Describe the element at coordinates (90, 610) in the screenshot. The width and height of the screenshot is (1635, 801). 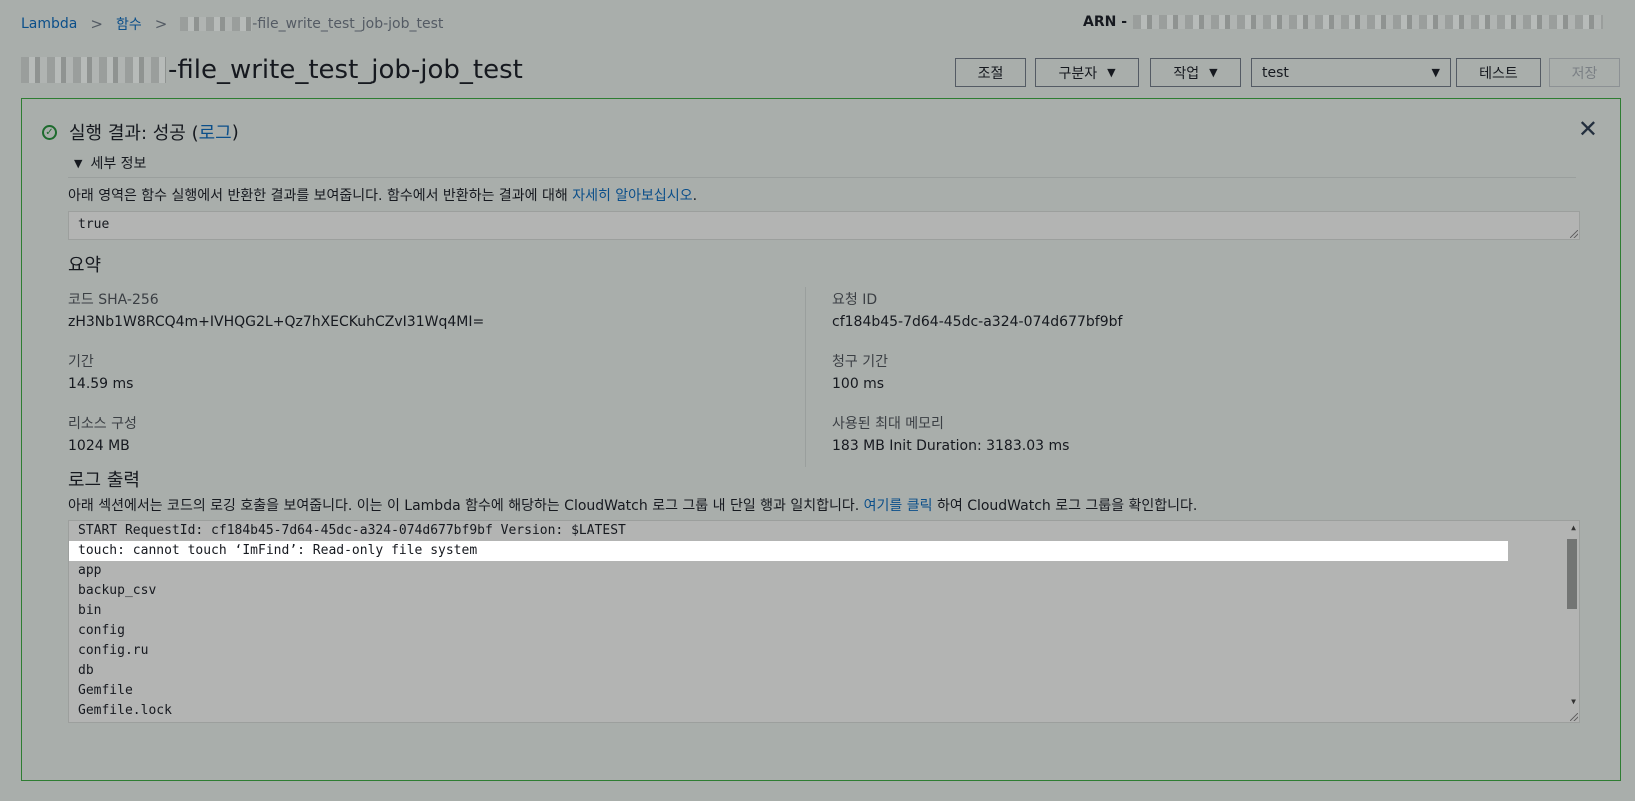
I see `log-line: bin` at that location.